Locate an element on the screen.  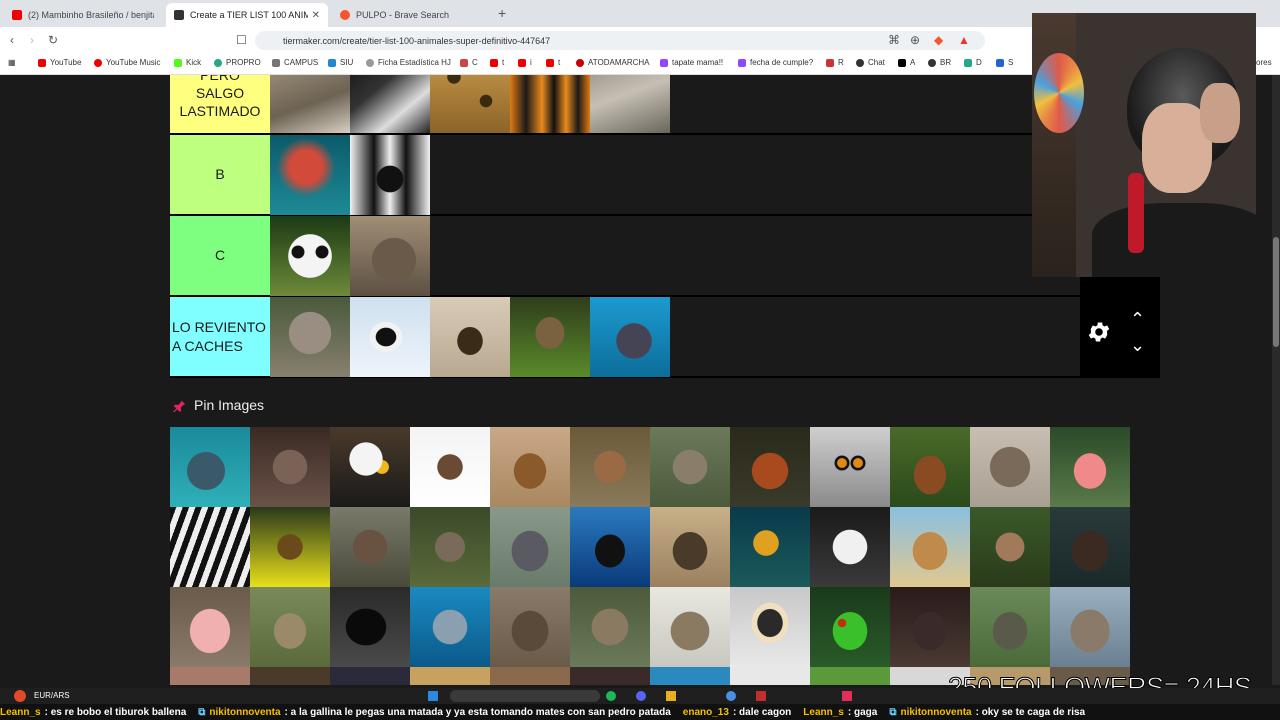
tier-image-koala is located at coordinates (310, 337).